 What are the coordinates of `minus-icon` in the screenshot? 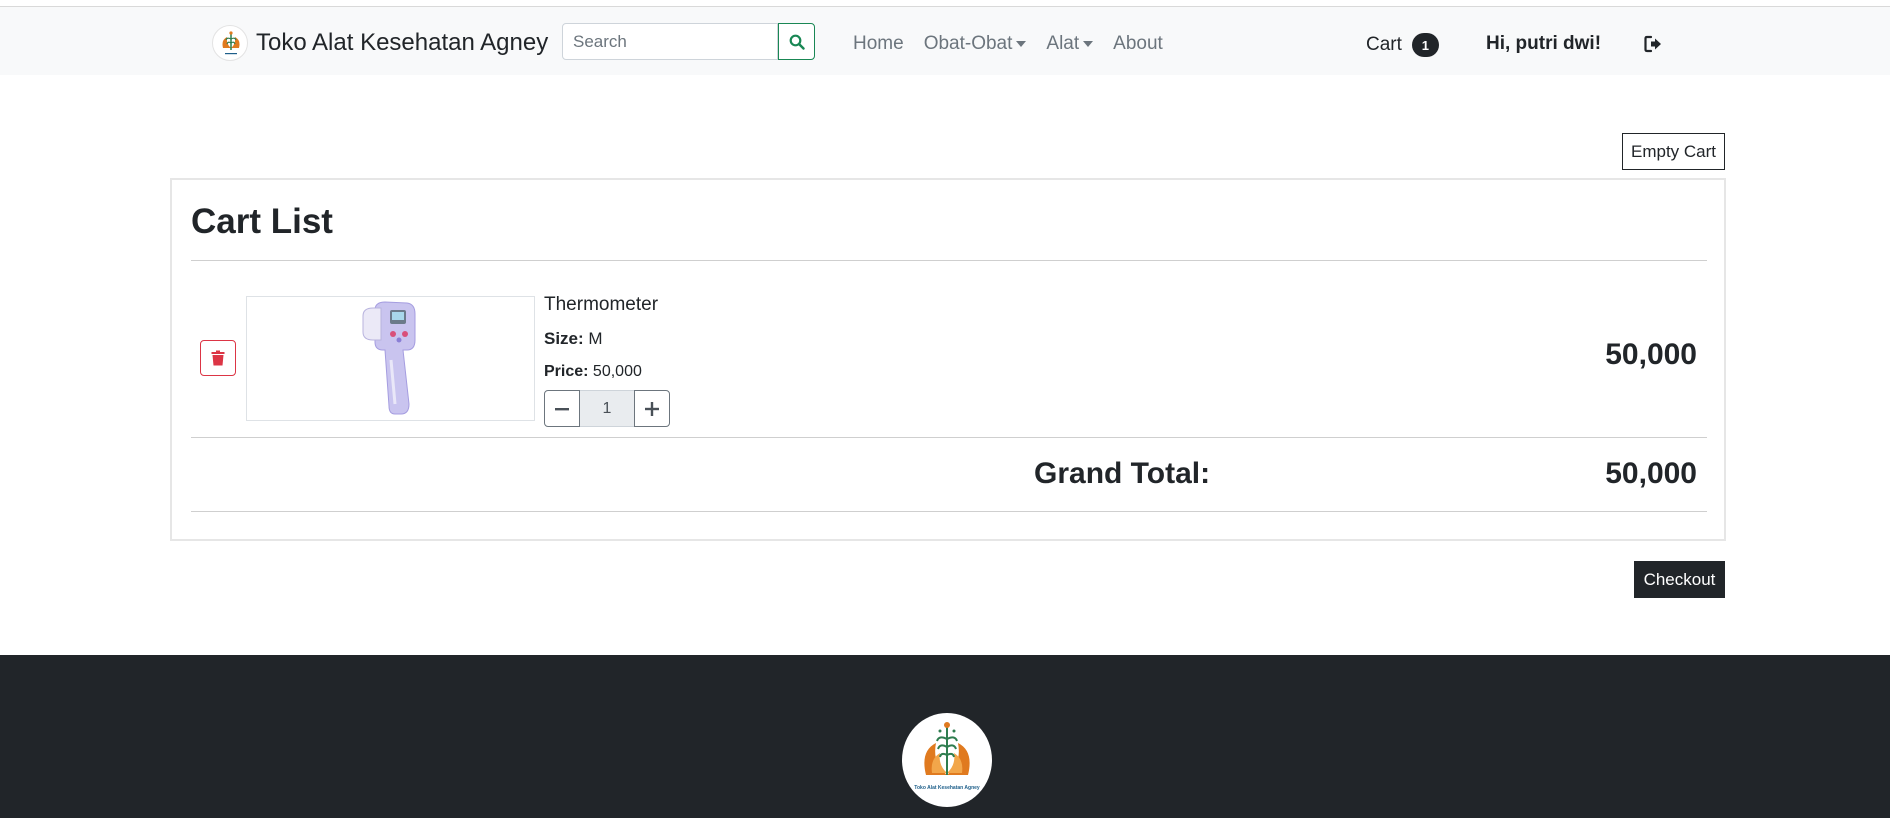 It's located at (562, 408).